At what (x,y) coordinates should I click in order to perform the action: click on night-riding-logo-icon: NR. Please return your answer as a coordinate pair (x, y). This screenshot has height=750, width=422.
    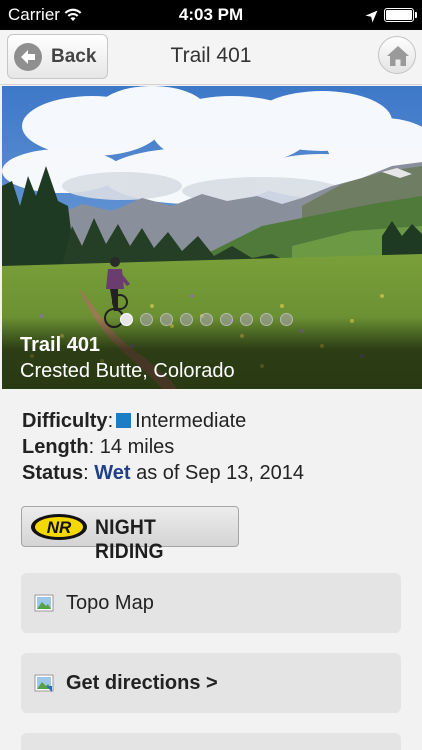
    Looking at the image, I should click on (59, 527).